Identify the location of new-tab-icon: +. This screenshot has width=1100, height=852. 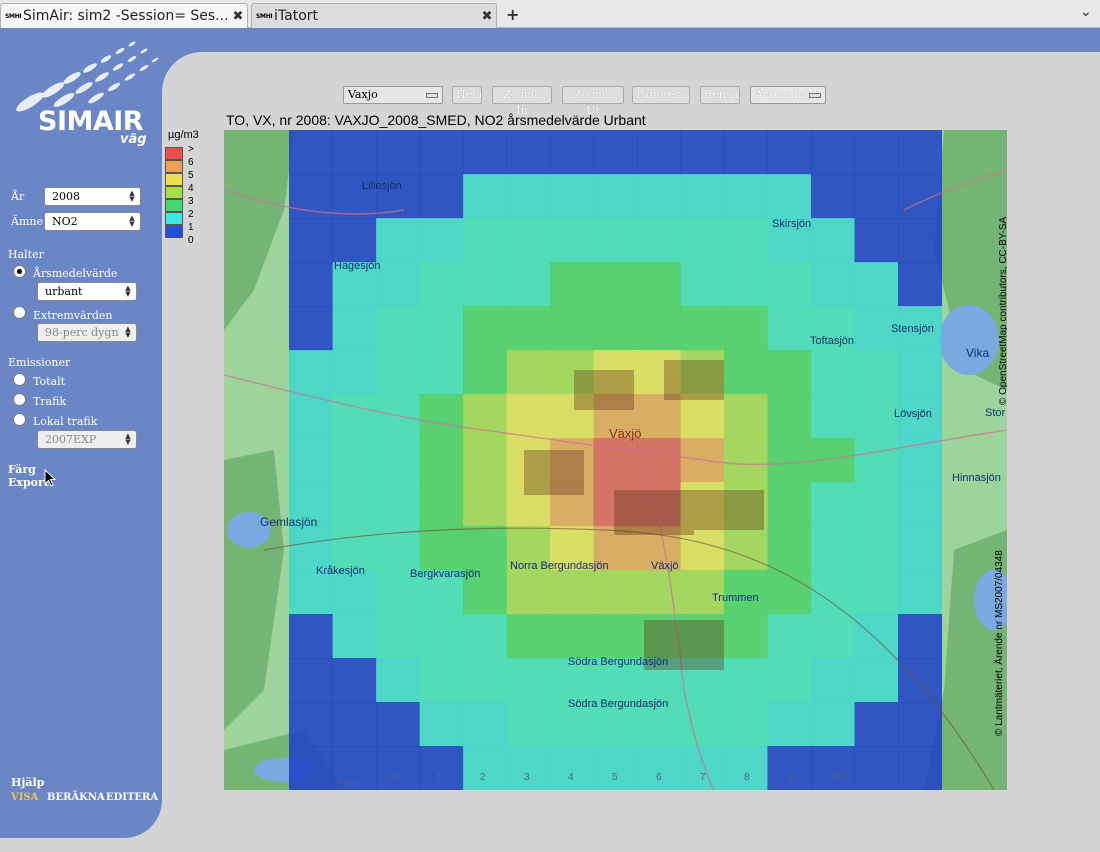
(512, 14).